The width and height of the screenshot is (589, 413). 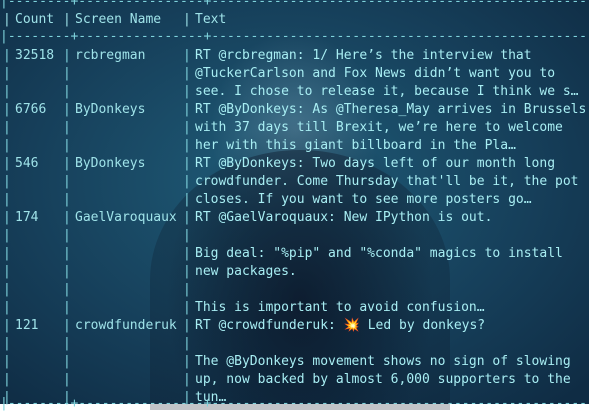 What do you see at coordinates (27, 217) in the screenshot?
I see `cell-count: 174` at bounding box center [27, 217].